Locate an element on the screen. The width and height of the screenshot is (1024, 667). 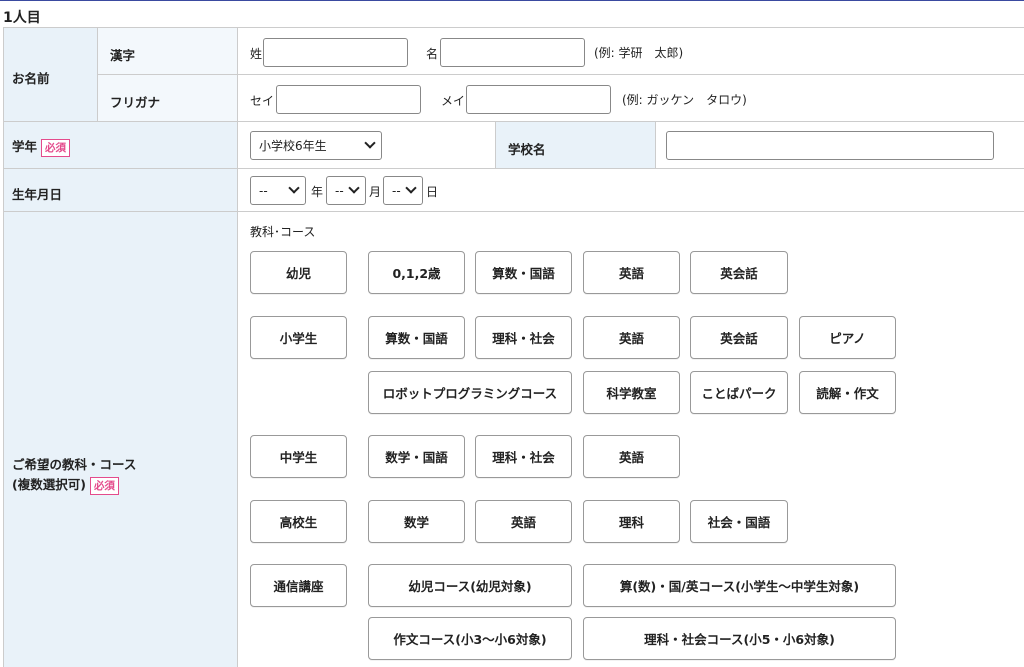
course-button: 理科 is located at coordinates (631, 521).